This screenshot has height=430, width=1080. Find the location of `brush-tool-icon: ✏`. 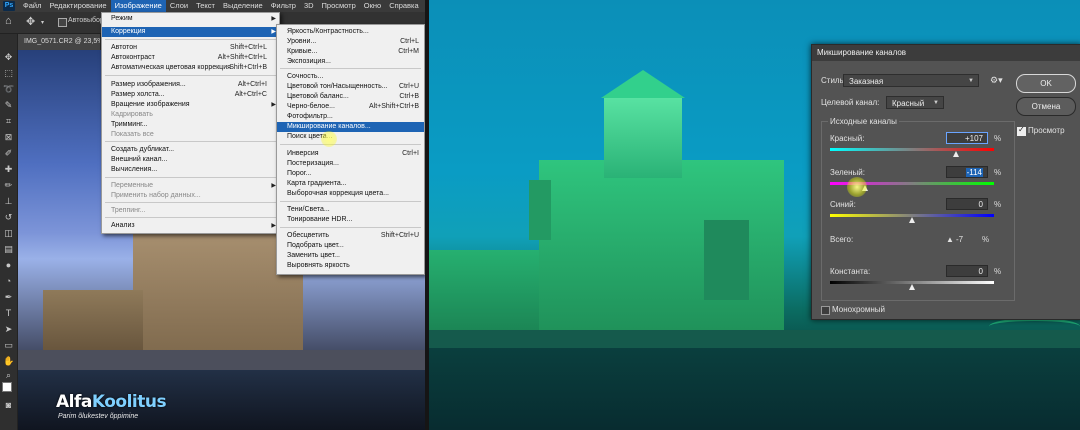

brush-tool-icon: ✏ is located at coordinates (8, 185).